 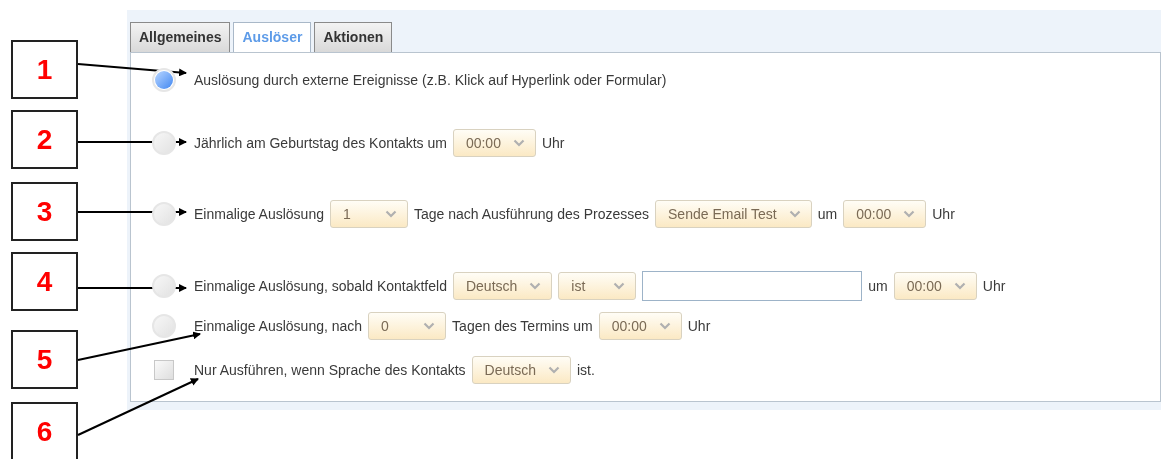 I want to click on option-label: Jährlich am Geburtstag des Kontakts um, so click(x=320, y=143).